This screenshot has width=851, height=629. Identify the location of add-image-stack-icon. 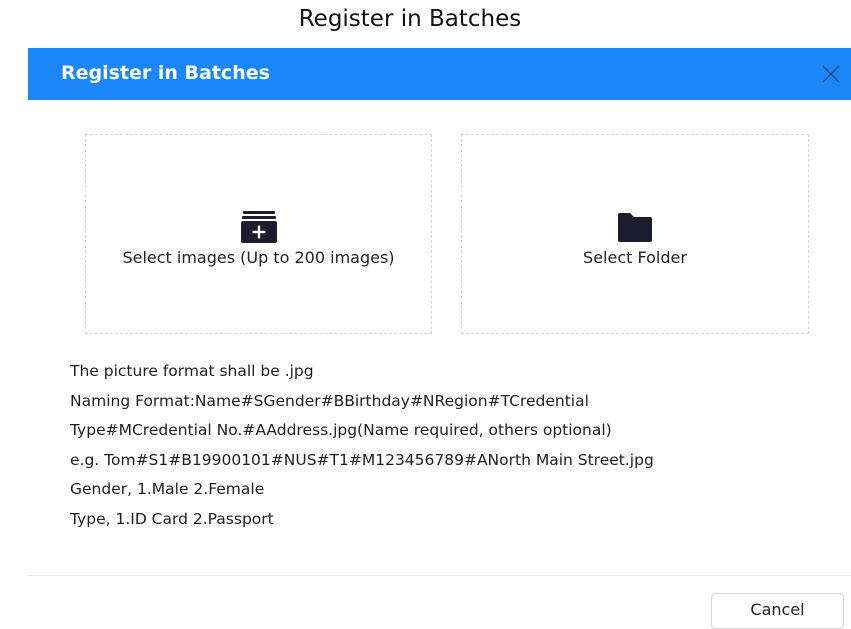
(258, 227).